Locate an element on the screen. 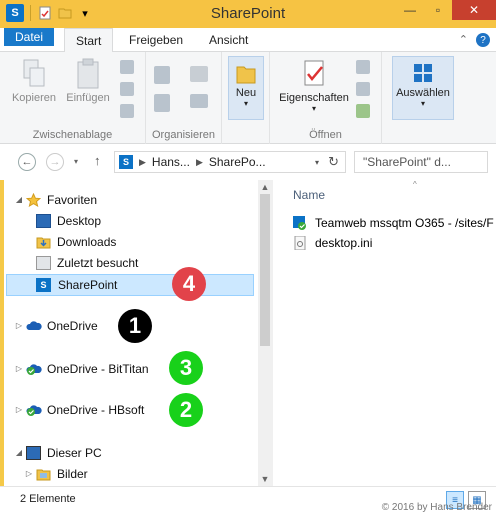  move-to-icon is located at coordinates (162, 75).